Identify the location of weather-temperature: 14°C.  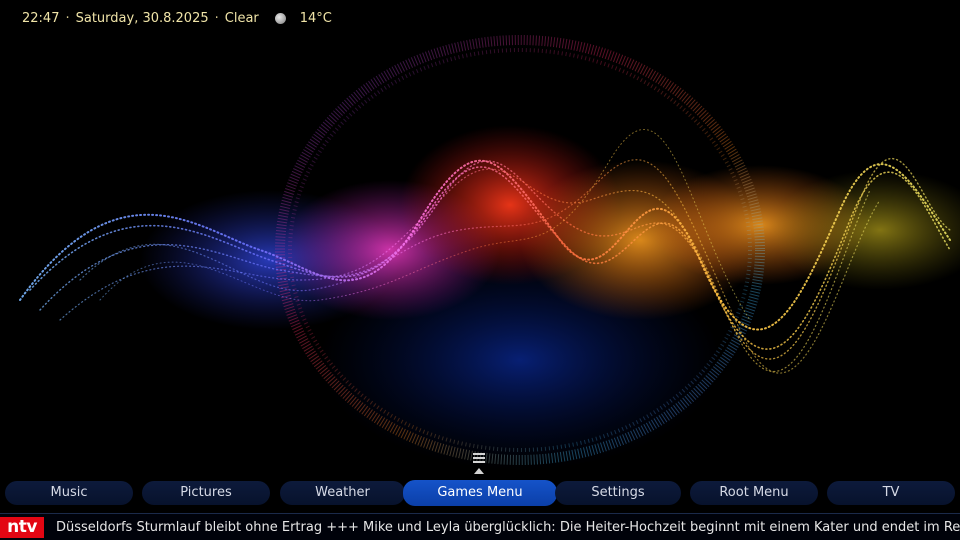
(315, 18).